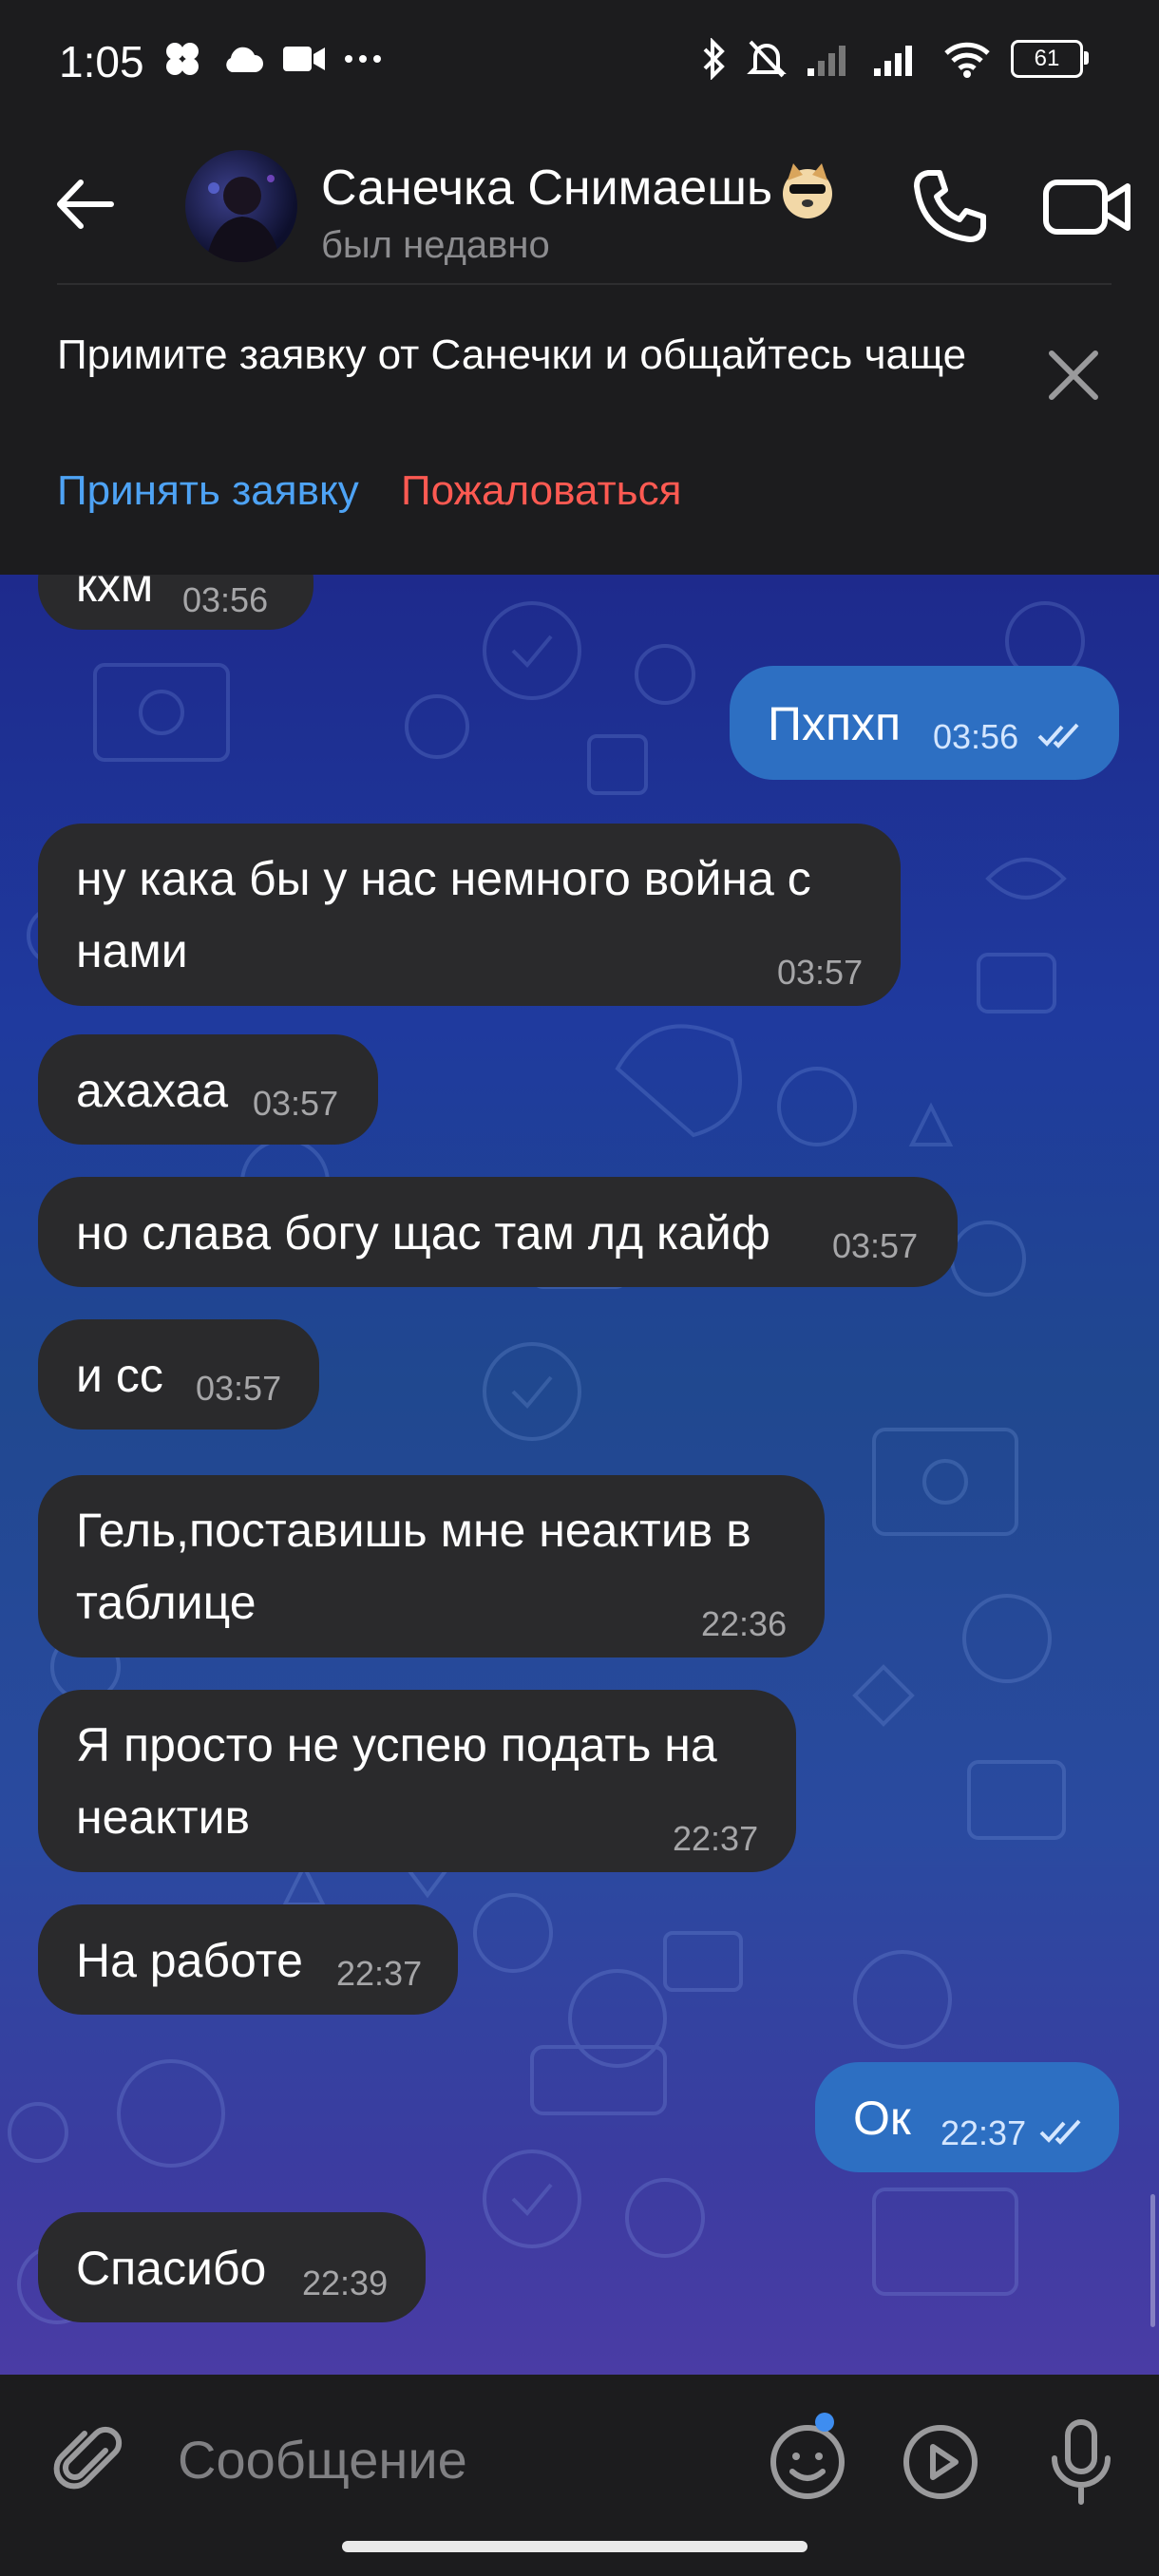 This screenshot has height=2576, width=1159. Describe the element at coordinates (178, 1374) in the screenshot. I see `message-bubble-incoming: и сс 03:57` at that location.